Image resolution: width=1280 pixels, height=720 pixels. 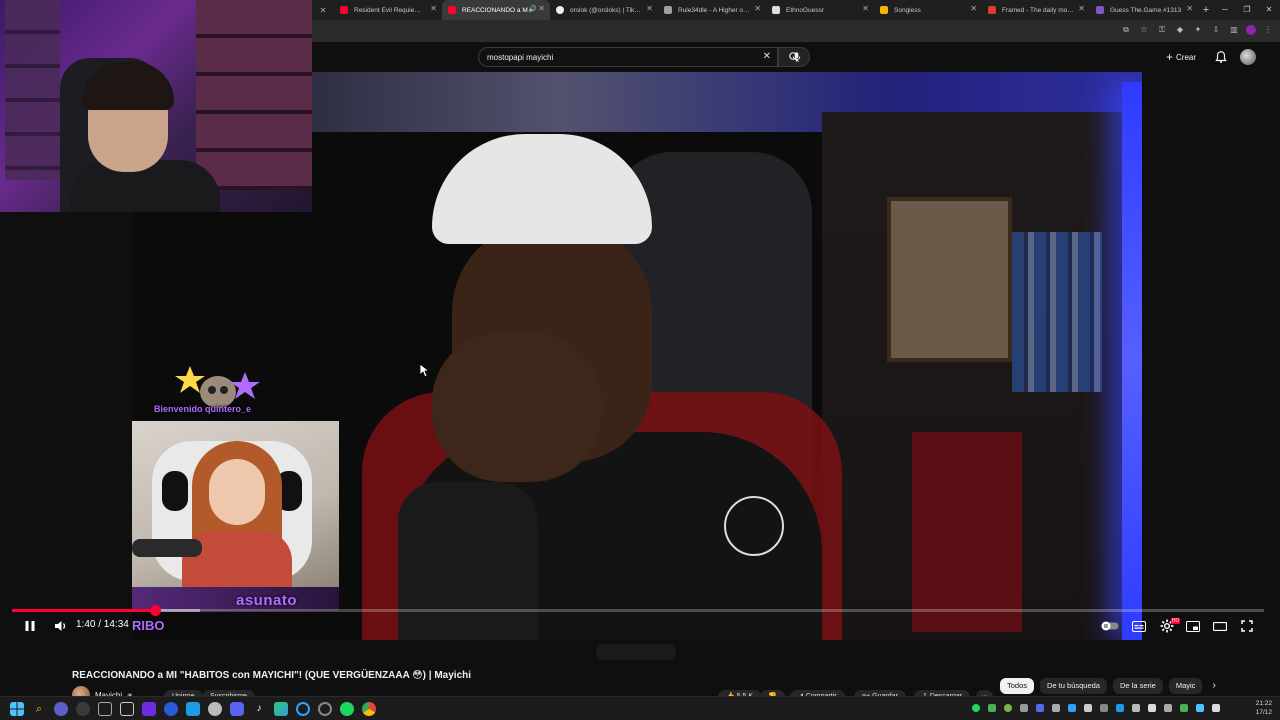 I want to click on autoplay-toggle, so click(x=1110, y=626).